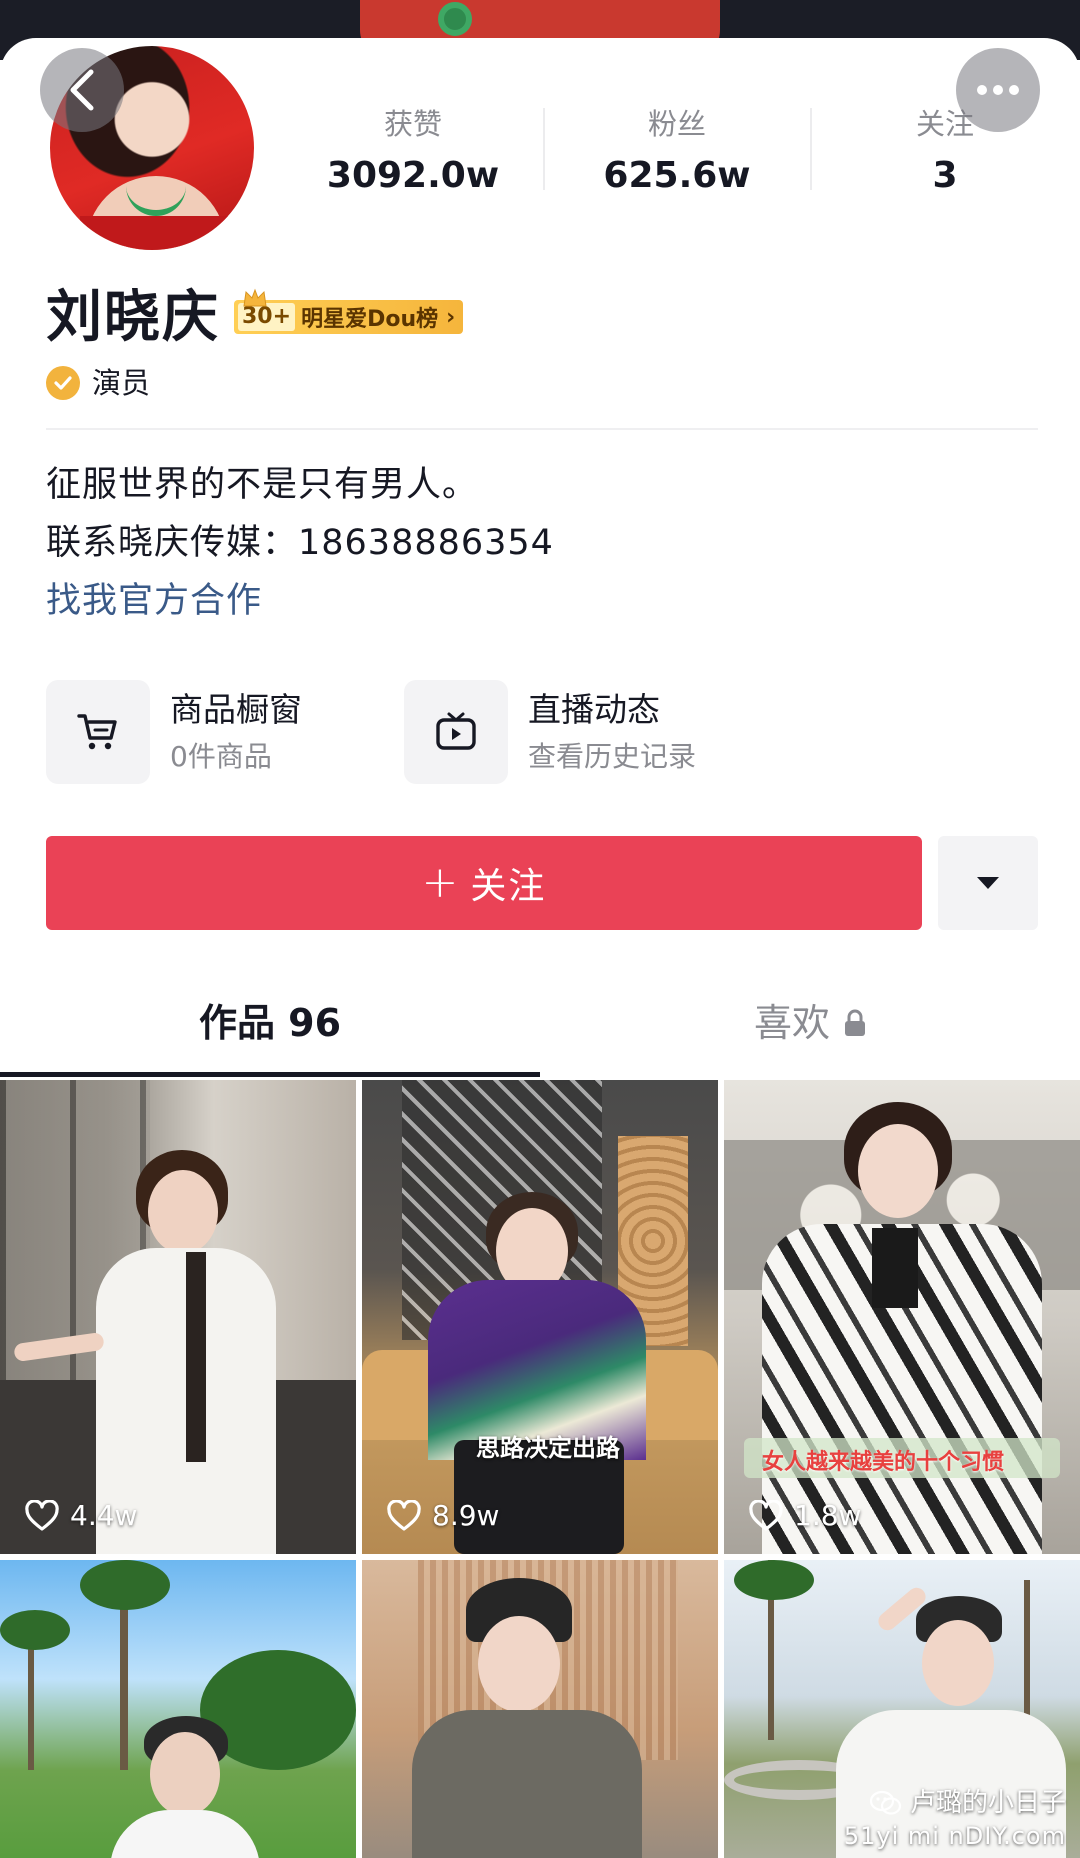 This screenshot has height=1858, width=1080. Describe the element at coordinates (121, 383) in the screenshot. I see `verification-label: 演员` at that location.